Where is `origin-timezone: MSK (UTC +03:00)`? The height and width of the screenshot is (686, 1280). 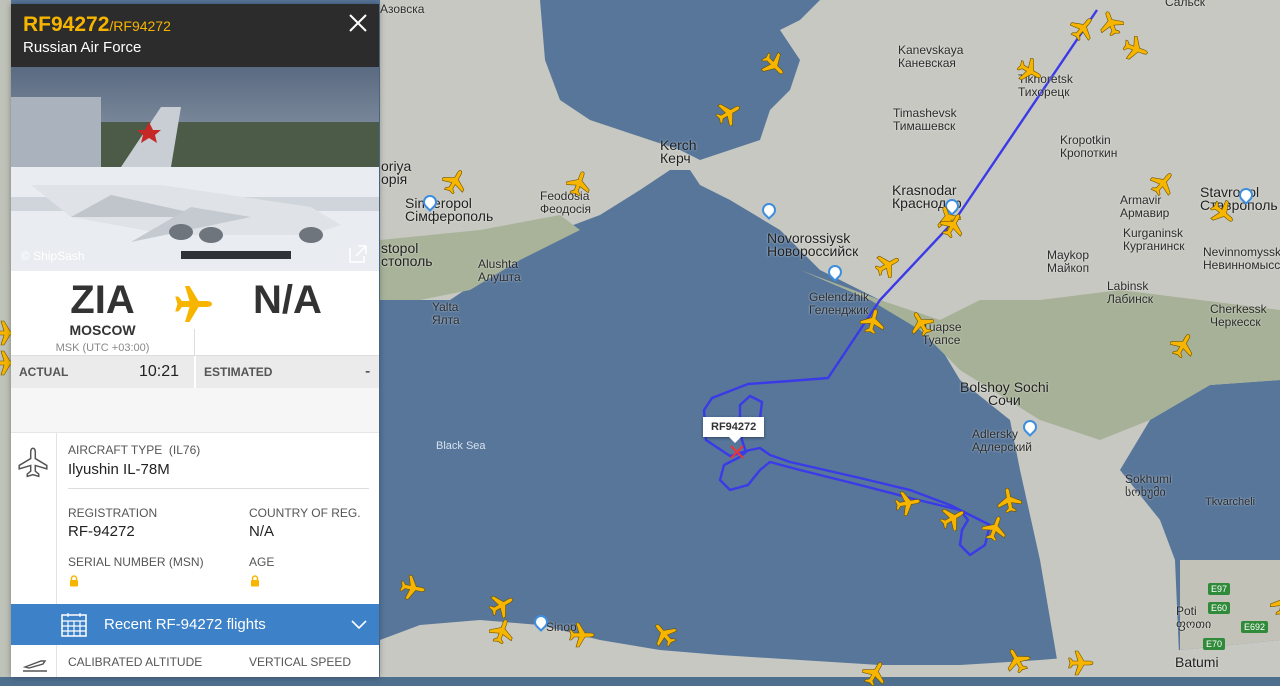 origin-timezone: MSK (UTC +03:00) is located at coordinates (102, 348).